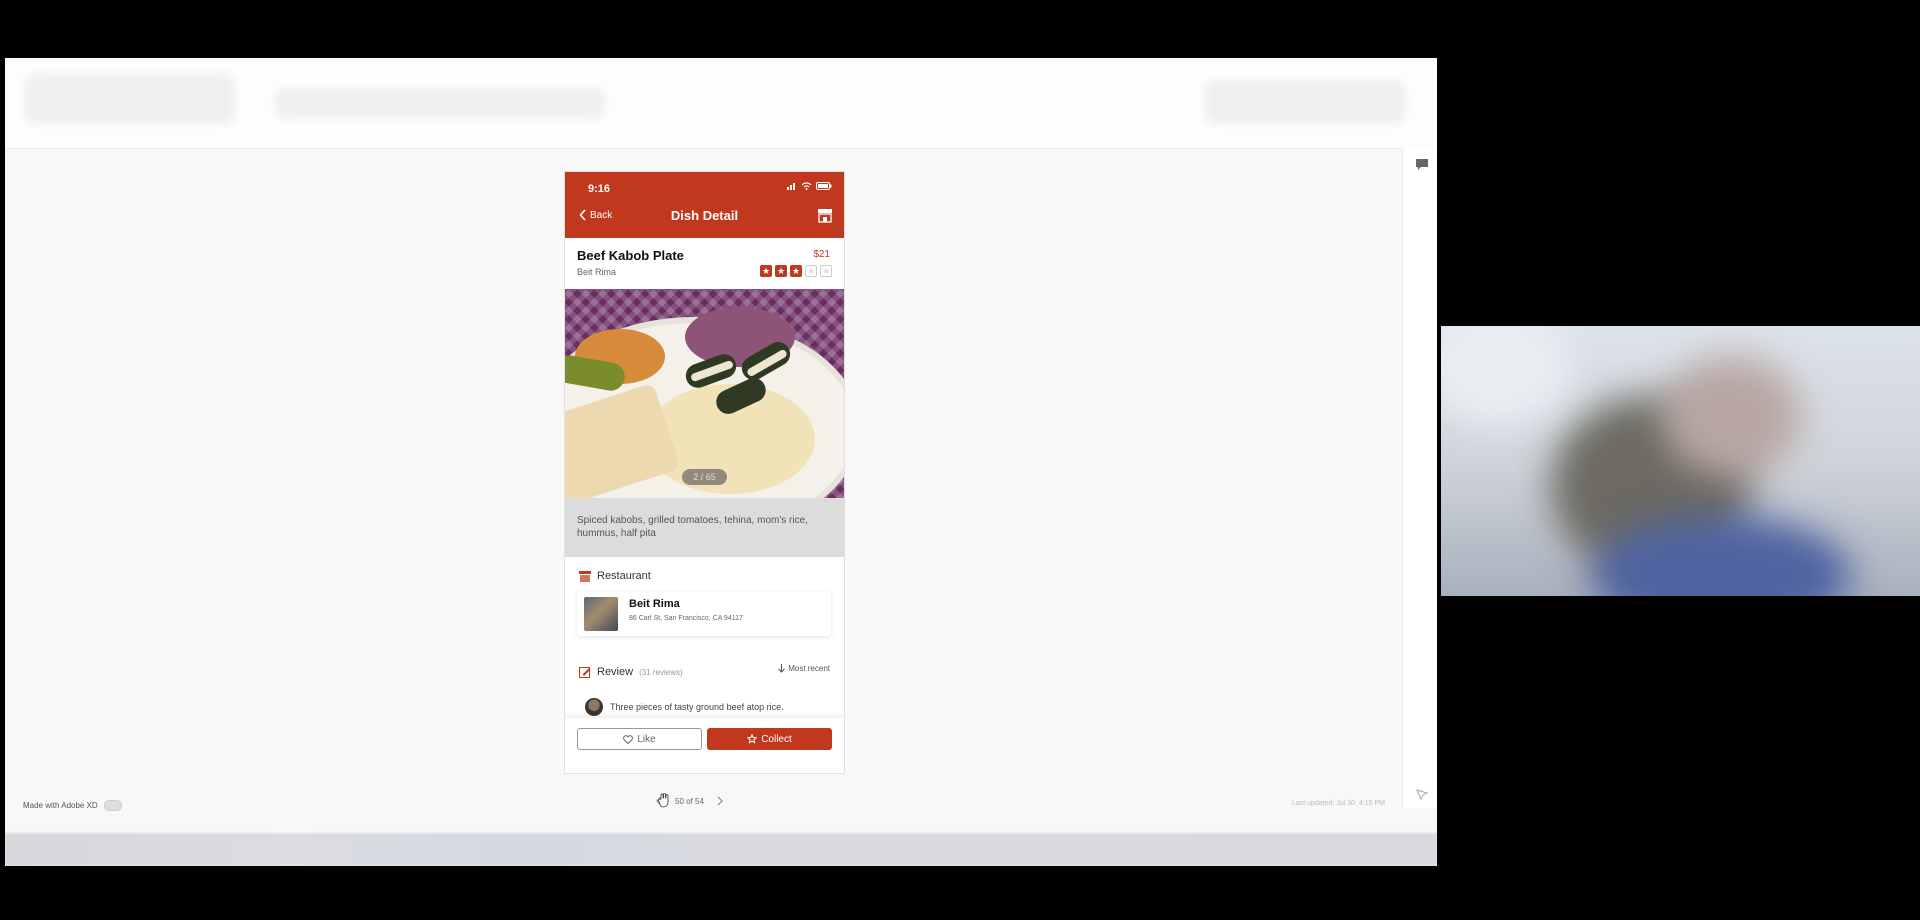 Image resolution: width=1920 pixels, height=920 pixels. I want to click on review-section-header: Review (31 reviews), so click(631, 672).